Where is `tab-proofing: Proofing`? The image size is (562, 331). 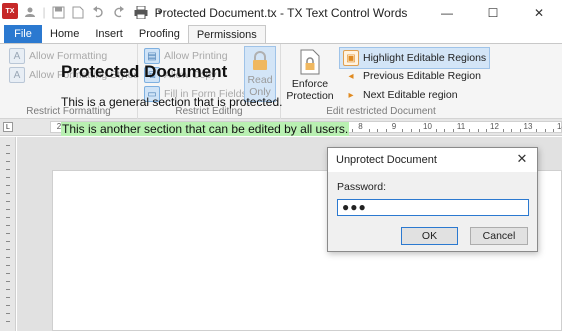 tab-proofing: Proofing is located at coordinates (159, 34).